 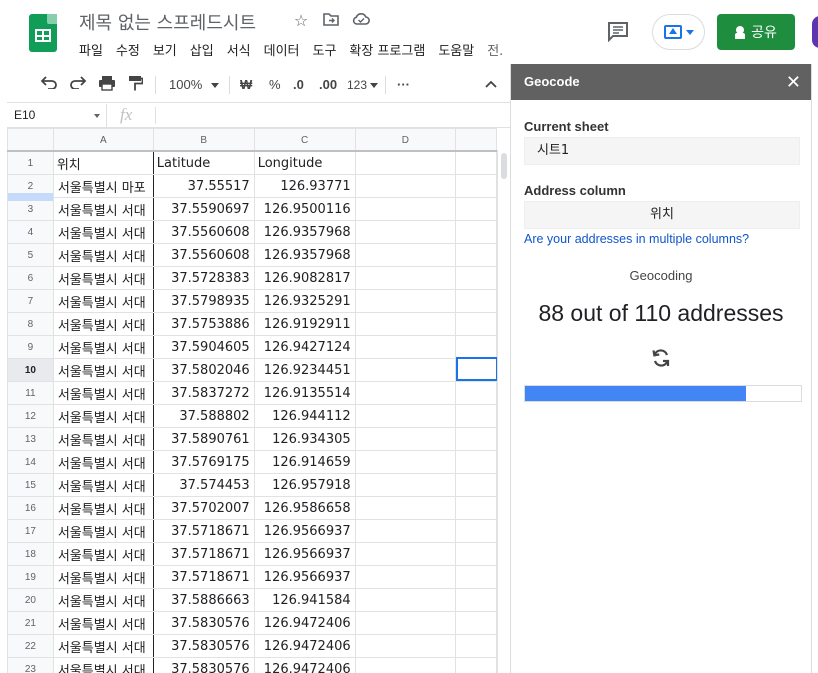 I want to click on chevron-up-icon, so click(x=491, y=85).